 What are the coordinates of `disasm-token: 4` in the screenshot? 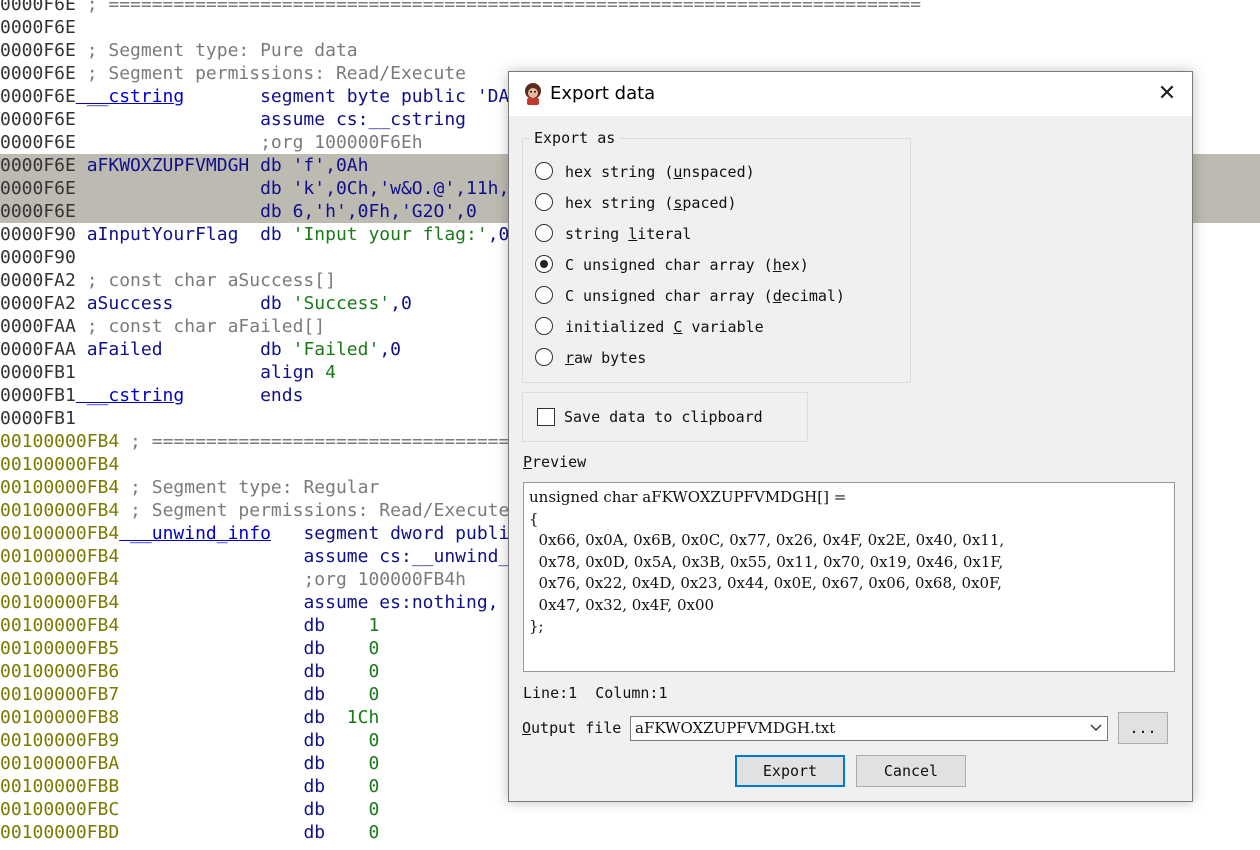 It's located at (330, 372).